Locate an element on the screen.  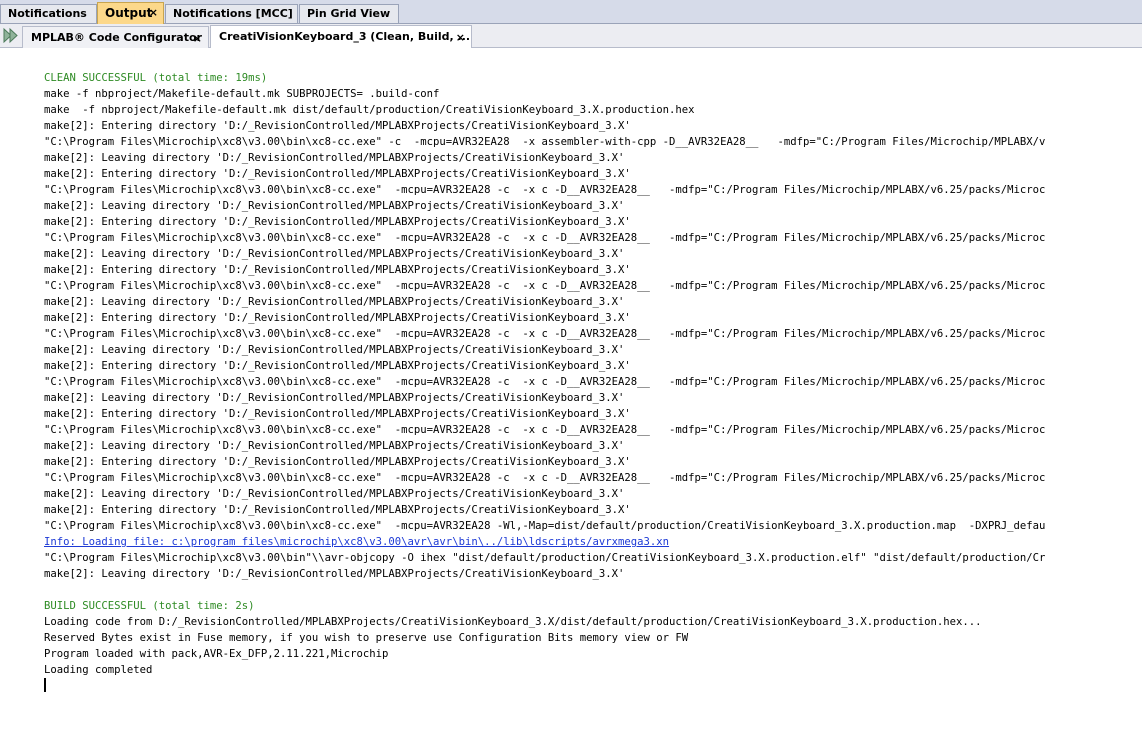
tab-label: Output is located at coordinates (129, 13).